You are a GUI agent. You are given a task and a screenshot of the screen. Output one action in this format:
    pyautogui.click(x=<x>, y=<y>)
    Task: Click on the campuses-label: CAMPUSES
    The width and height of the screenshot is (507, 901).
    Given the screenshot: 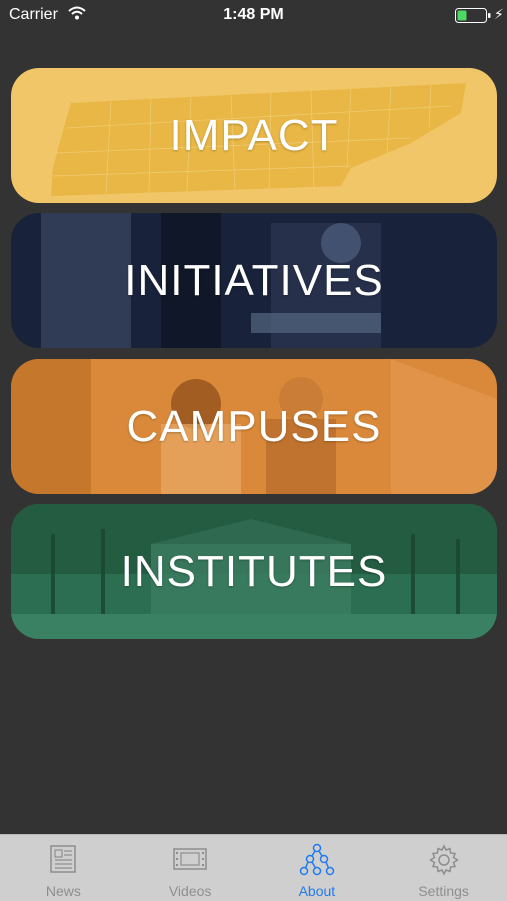 What is the action you would take?
    pyautogui.click(x=254, y=426)
    